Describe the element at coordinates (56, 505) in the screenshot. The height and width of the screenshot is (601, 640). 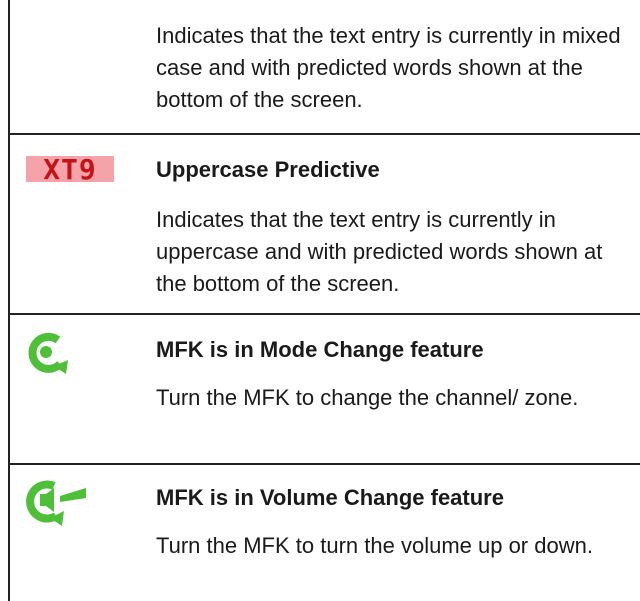
I see `volume-change-icon` at that location.